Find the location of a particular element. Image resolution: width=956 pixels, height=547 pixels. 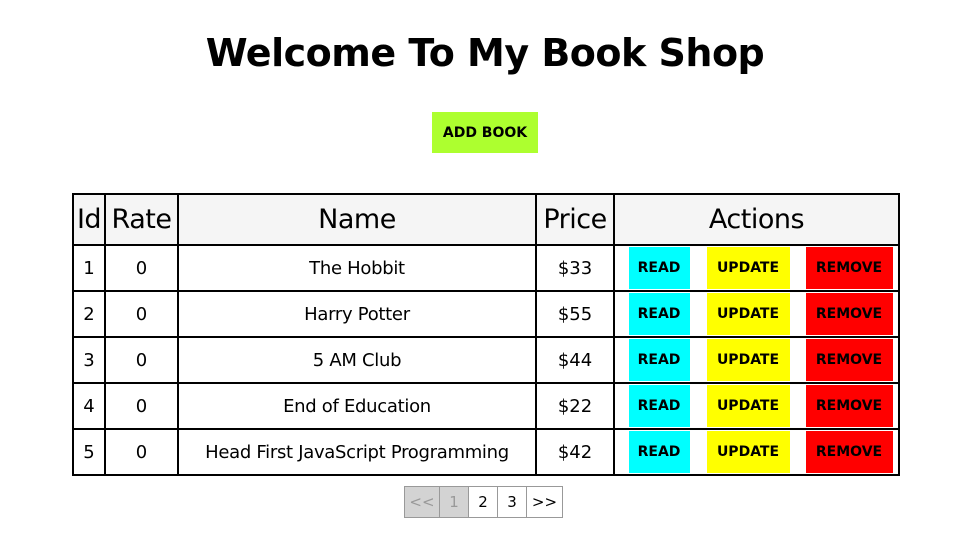

column-header-name: Name is located at coordinates (357, 219).